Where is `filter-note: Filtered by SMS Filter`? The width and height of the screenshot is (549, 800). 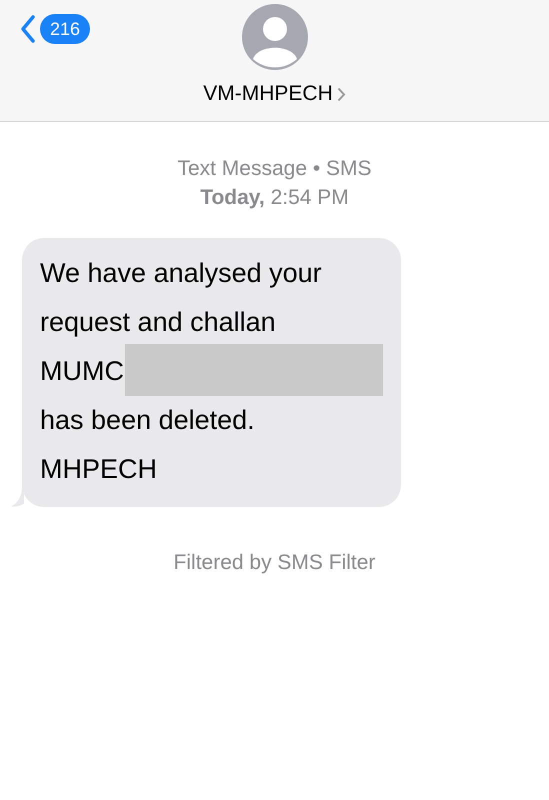
filter-note: Filtered by SMS Filter is located at coordinates (274, 563).